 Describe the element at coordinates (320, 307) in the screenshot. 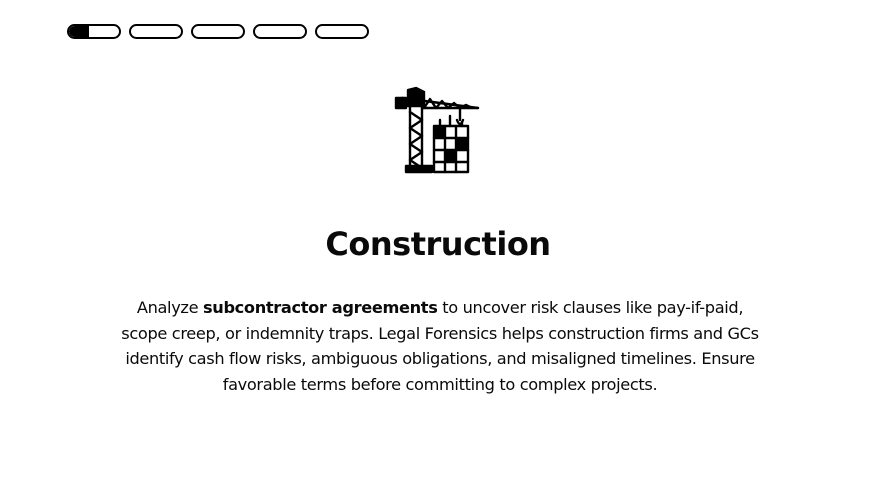

I see `description-highlight: subcontractor agreements` at that location.